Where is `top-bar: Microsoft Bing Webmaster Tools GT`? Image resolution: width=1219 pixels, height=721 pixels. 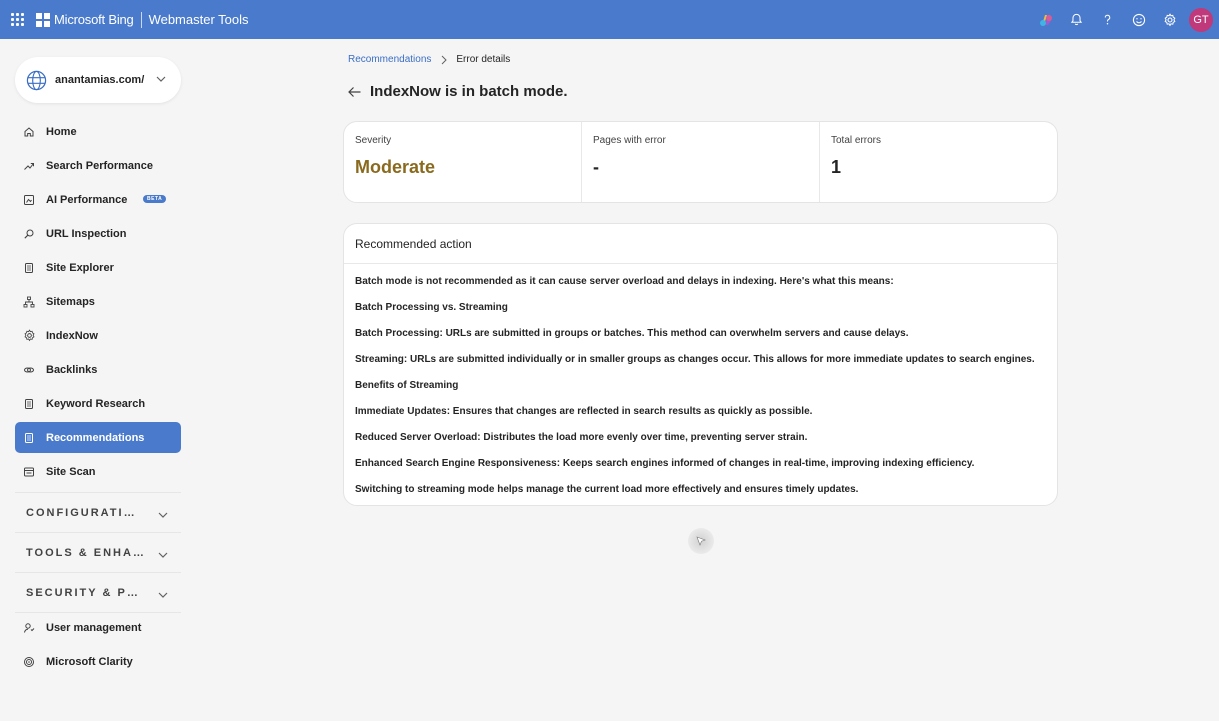 top-bar: Microsoft Bing Webmaster Tools GT is located at coordinates (609, 19).